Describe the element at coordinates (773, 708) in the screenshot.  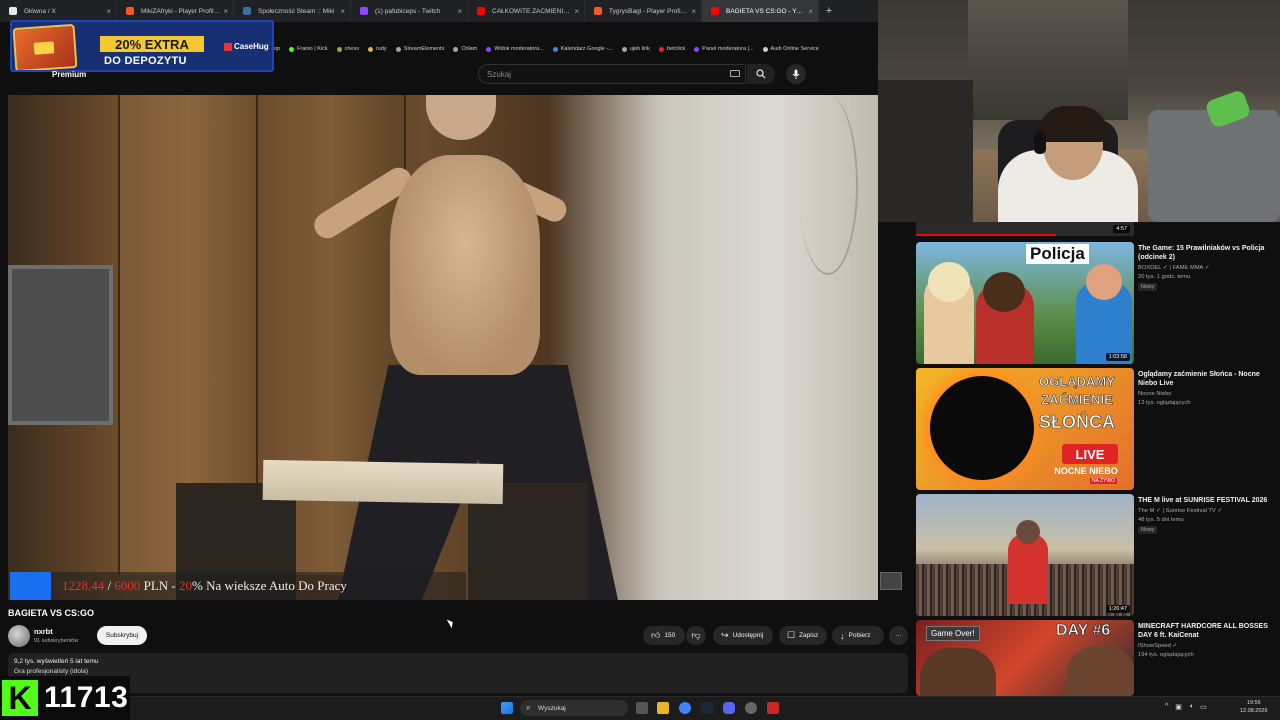
I see `shield-icon` at that location.